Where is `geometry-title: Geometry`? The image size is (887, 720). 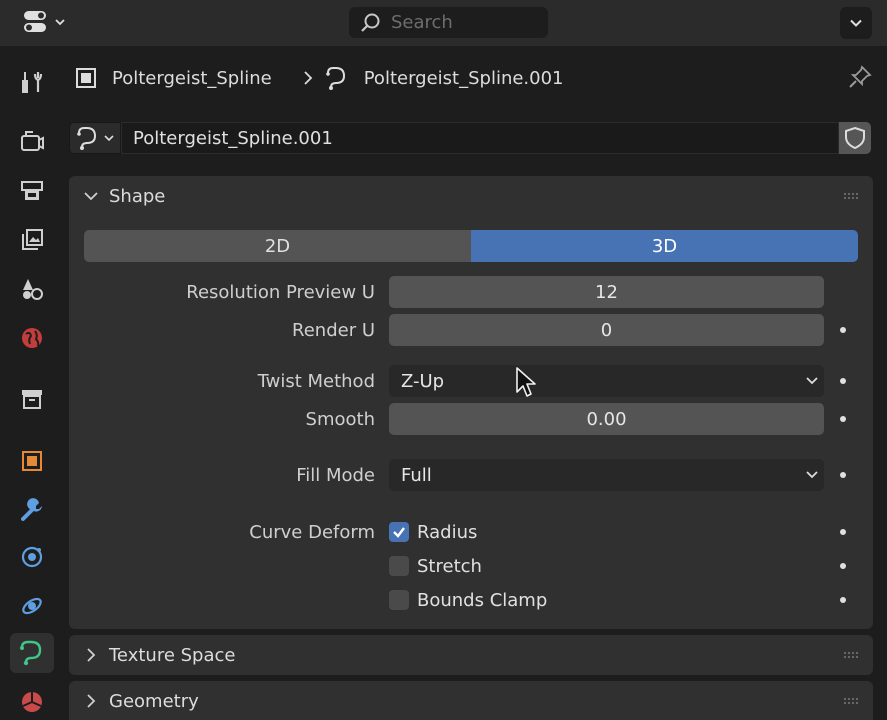 geometry-title: Geometry is located at coordinates (154, 701).